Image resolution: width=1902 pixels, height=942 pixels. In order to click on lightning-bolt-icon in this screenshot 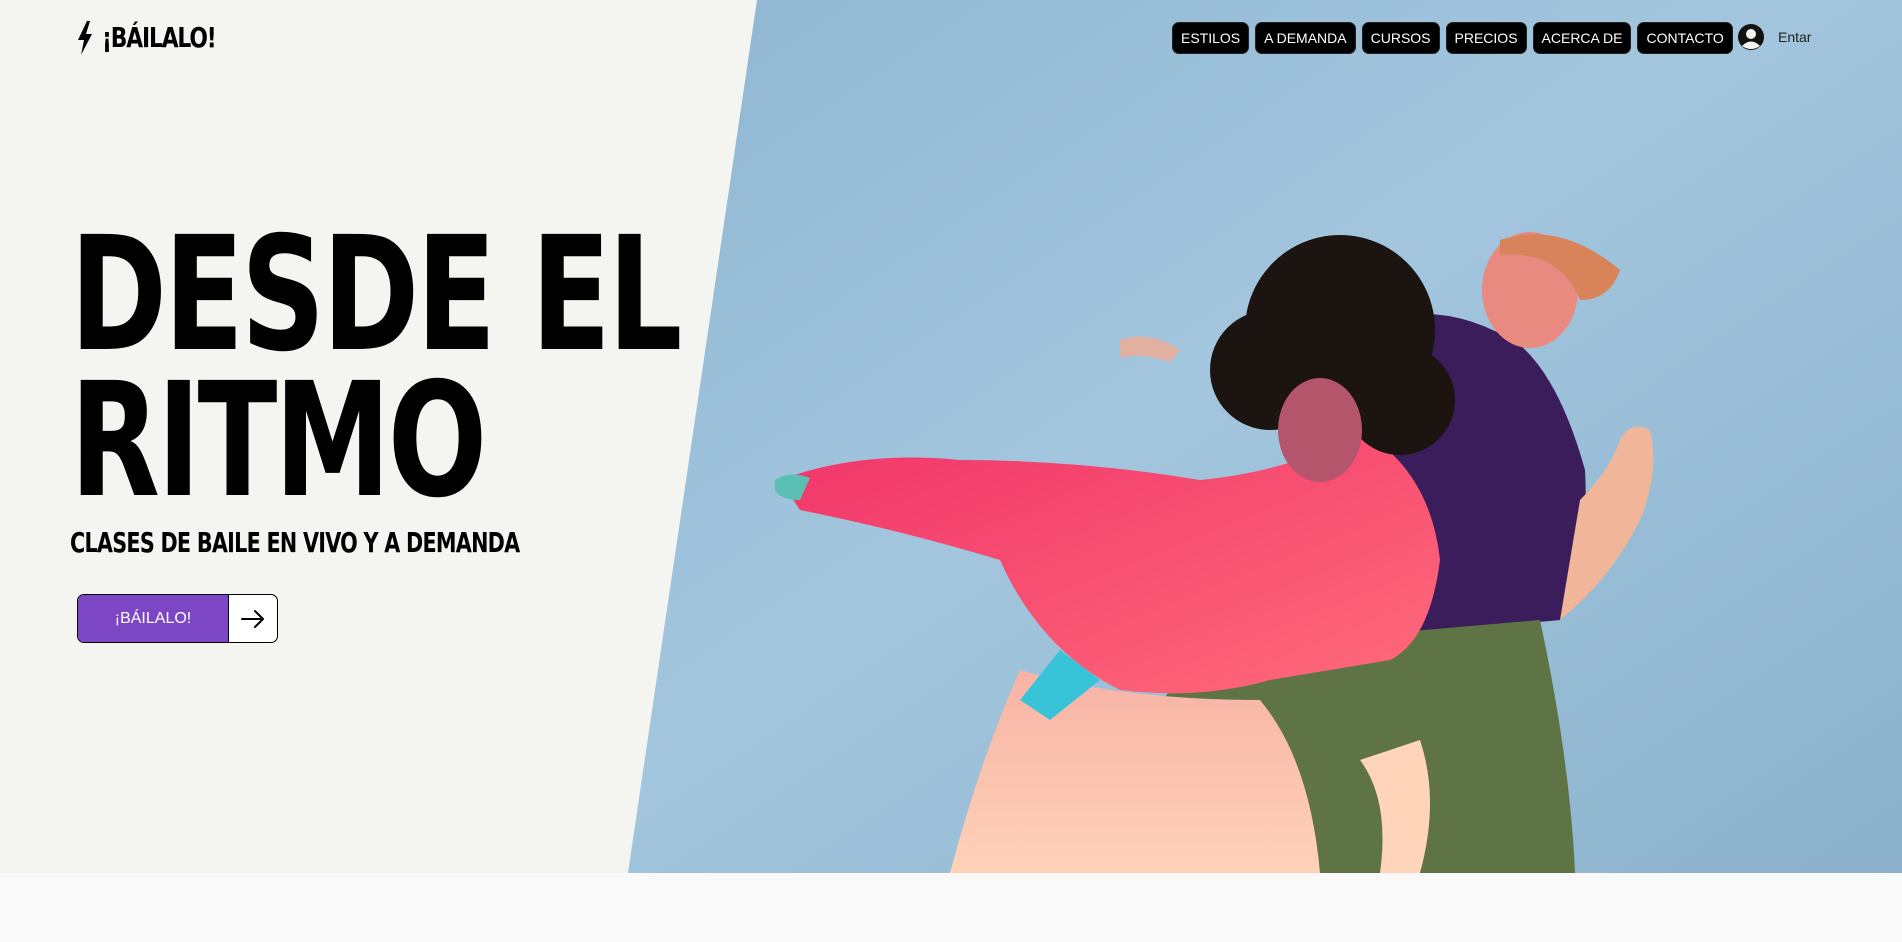, I will do `click(85, 38)`.